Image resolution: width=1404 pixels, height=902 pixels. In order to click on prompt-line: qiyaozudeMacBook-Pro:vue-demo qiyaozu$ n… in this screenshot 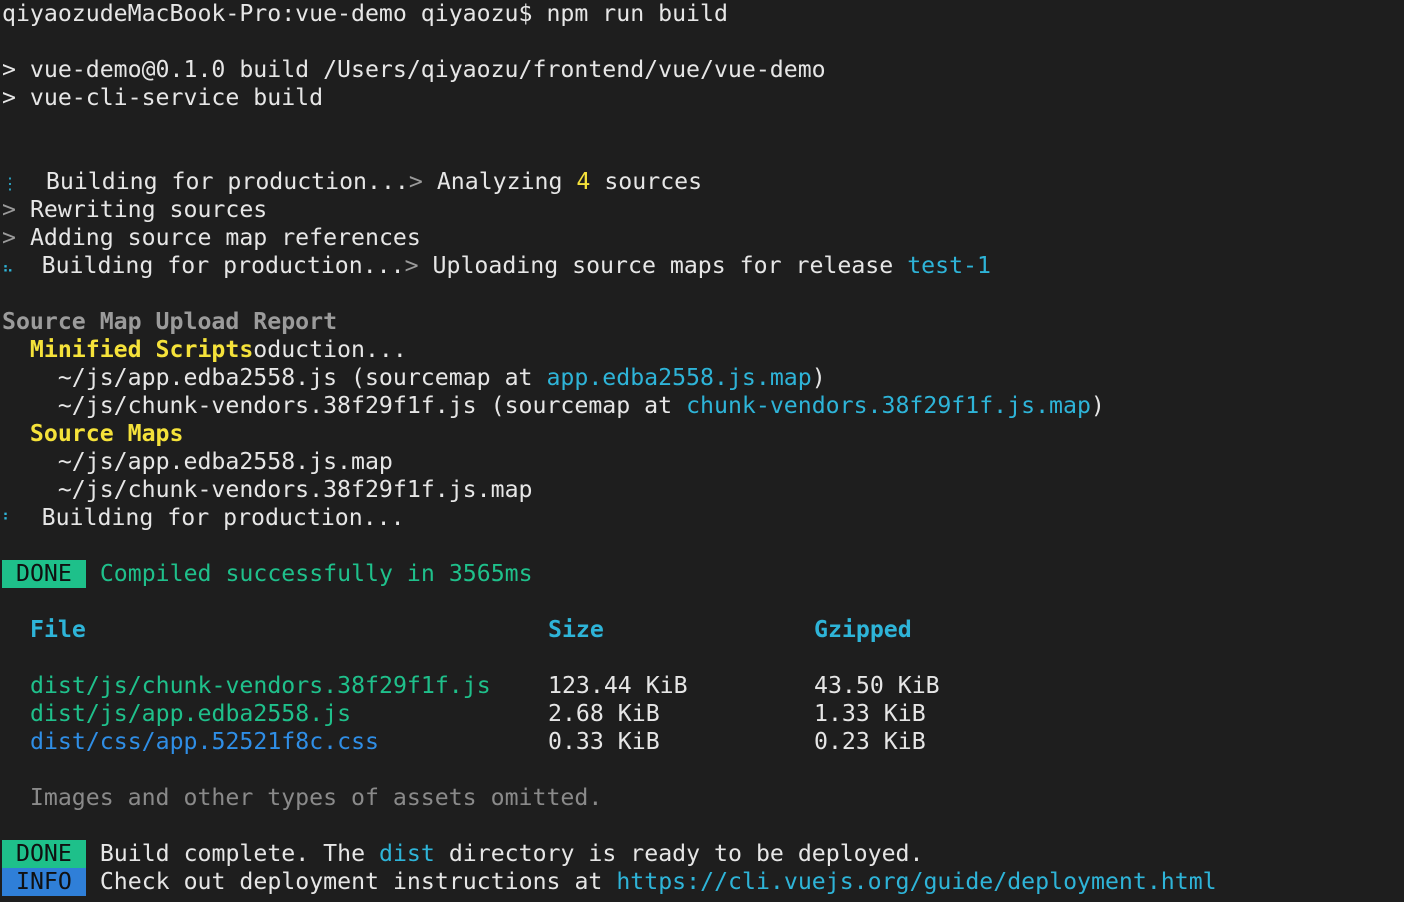, I will do `click(365, 14)`.